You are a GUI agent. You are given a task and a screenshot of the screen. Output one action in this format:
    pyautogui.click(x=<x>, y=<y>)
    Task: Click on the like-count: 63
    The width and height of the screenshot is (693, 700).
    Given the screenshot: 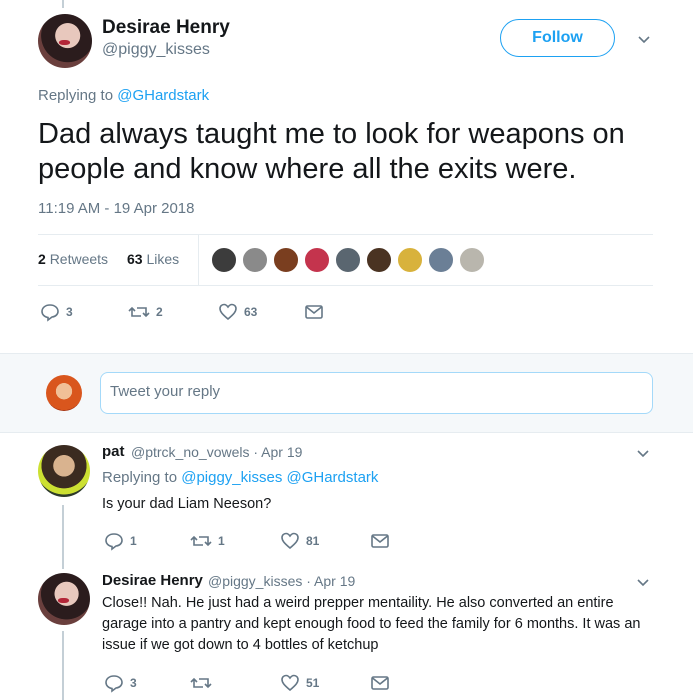 What is the action you would take?
    pyautogui.click(x=251, y=312)
    